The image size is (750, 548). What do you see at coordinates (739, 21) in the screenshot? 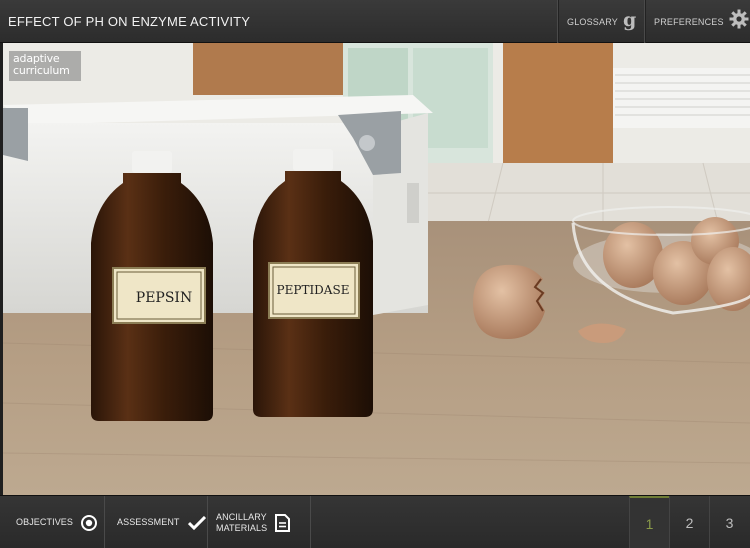
I see `gear-icon` at bounding box center [739, 21].